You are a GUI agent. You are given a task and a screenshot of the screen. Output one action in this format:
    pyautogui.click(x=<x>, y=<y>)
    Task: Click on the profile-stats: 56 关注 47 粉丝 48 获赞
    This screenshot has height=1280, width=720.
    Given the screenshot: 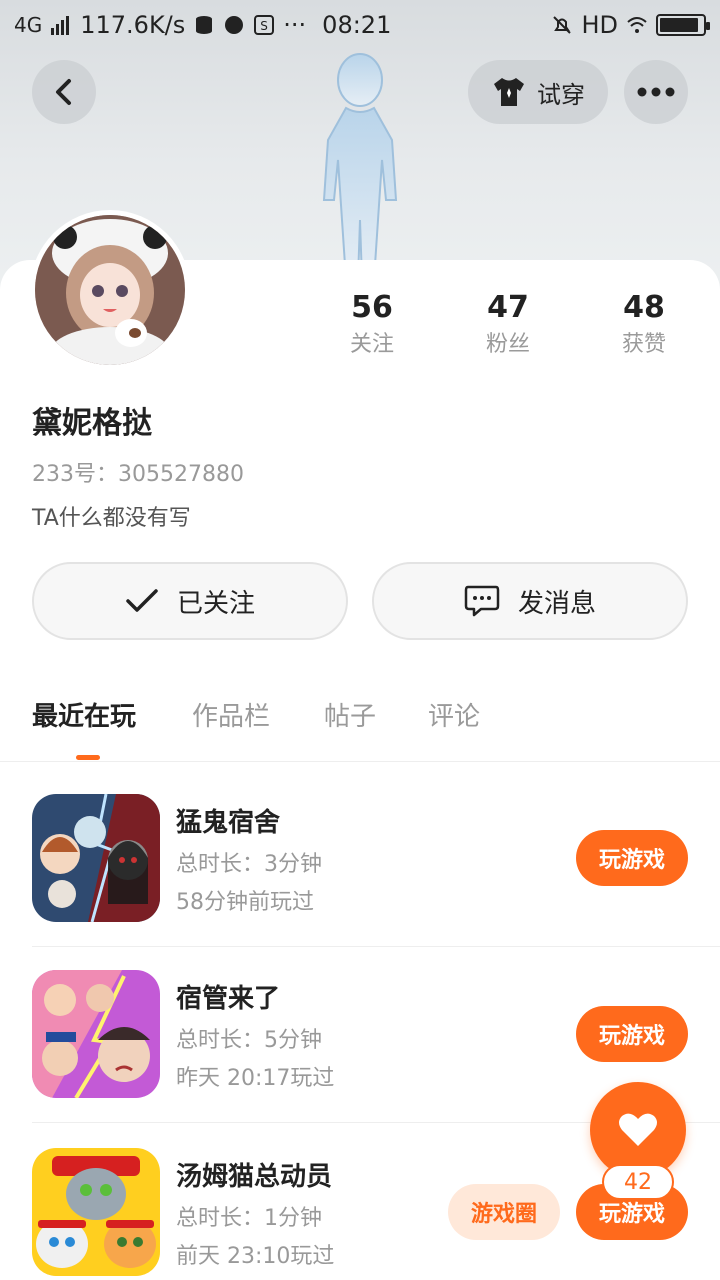 What is the action you would take?
    pyautogui.click(x=360, y=330)
    